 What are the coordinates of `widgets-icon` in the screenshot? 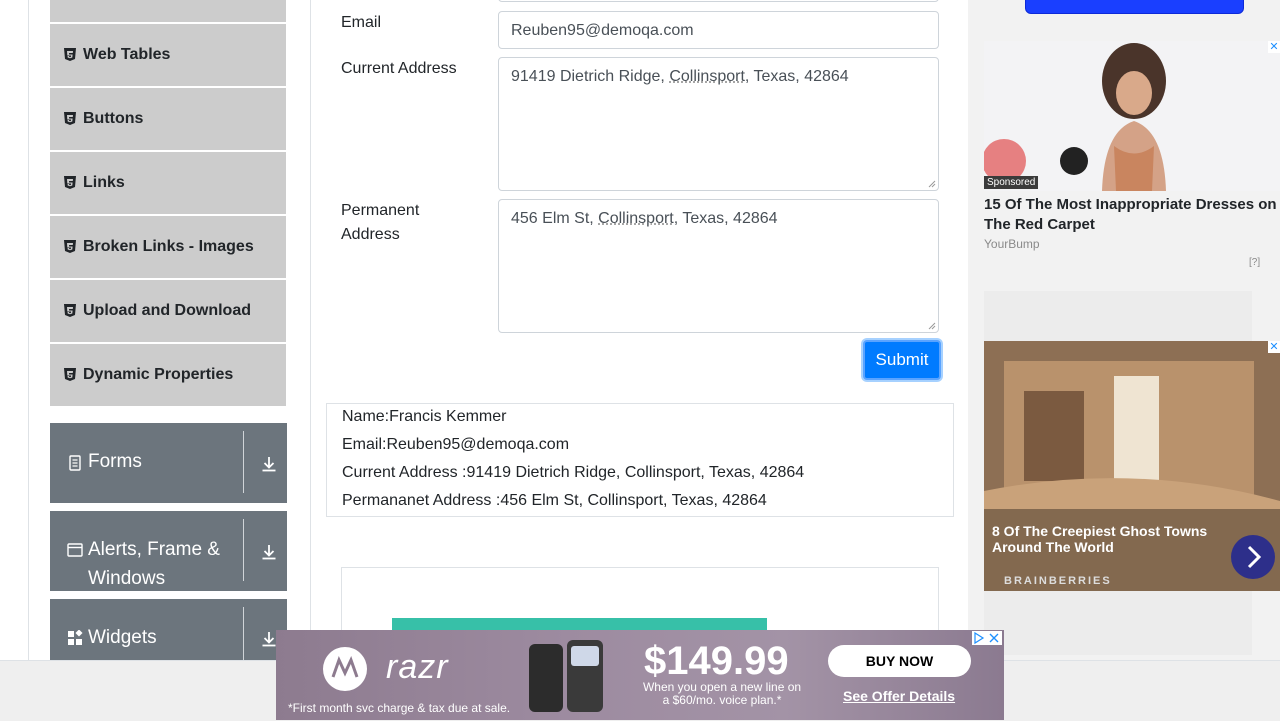 It's located at (75, 638).